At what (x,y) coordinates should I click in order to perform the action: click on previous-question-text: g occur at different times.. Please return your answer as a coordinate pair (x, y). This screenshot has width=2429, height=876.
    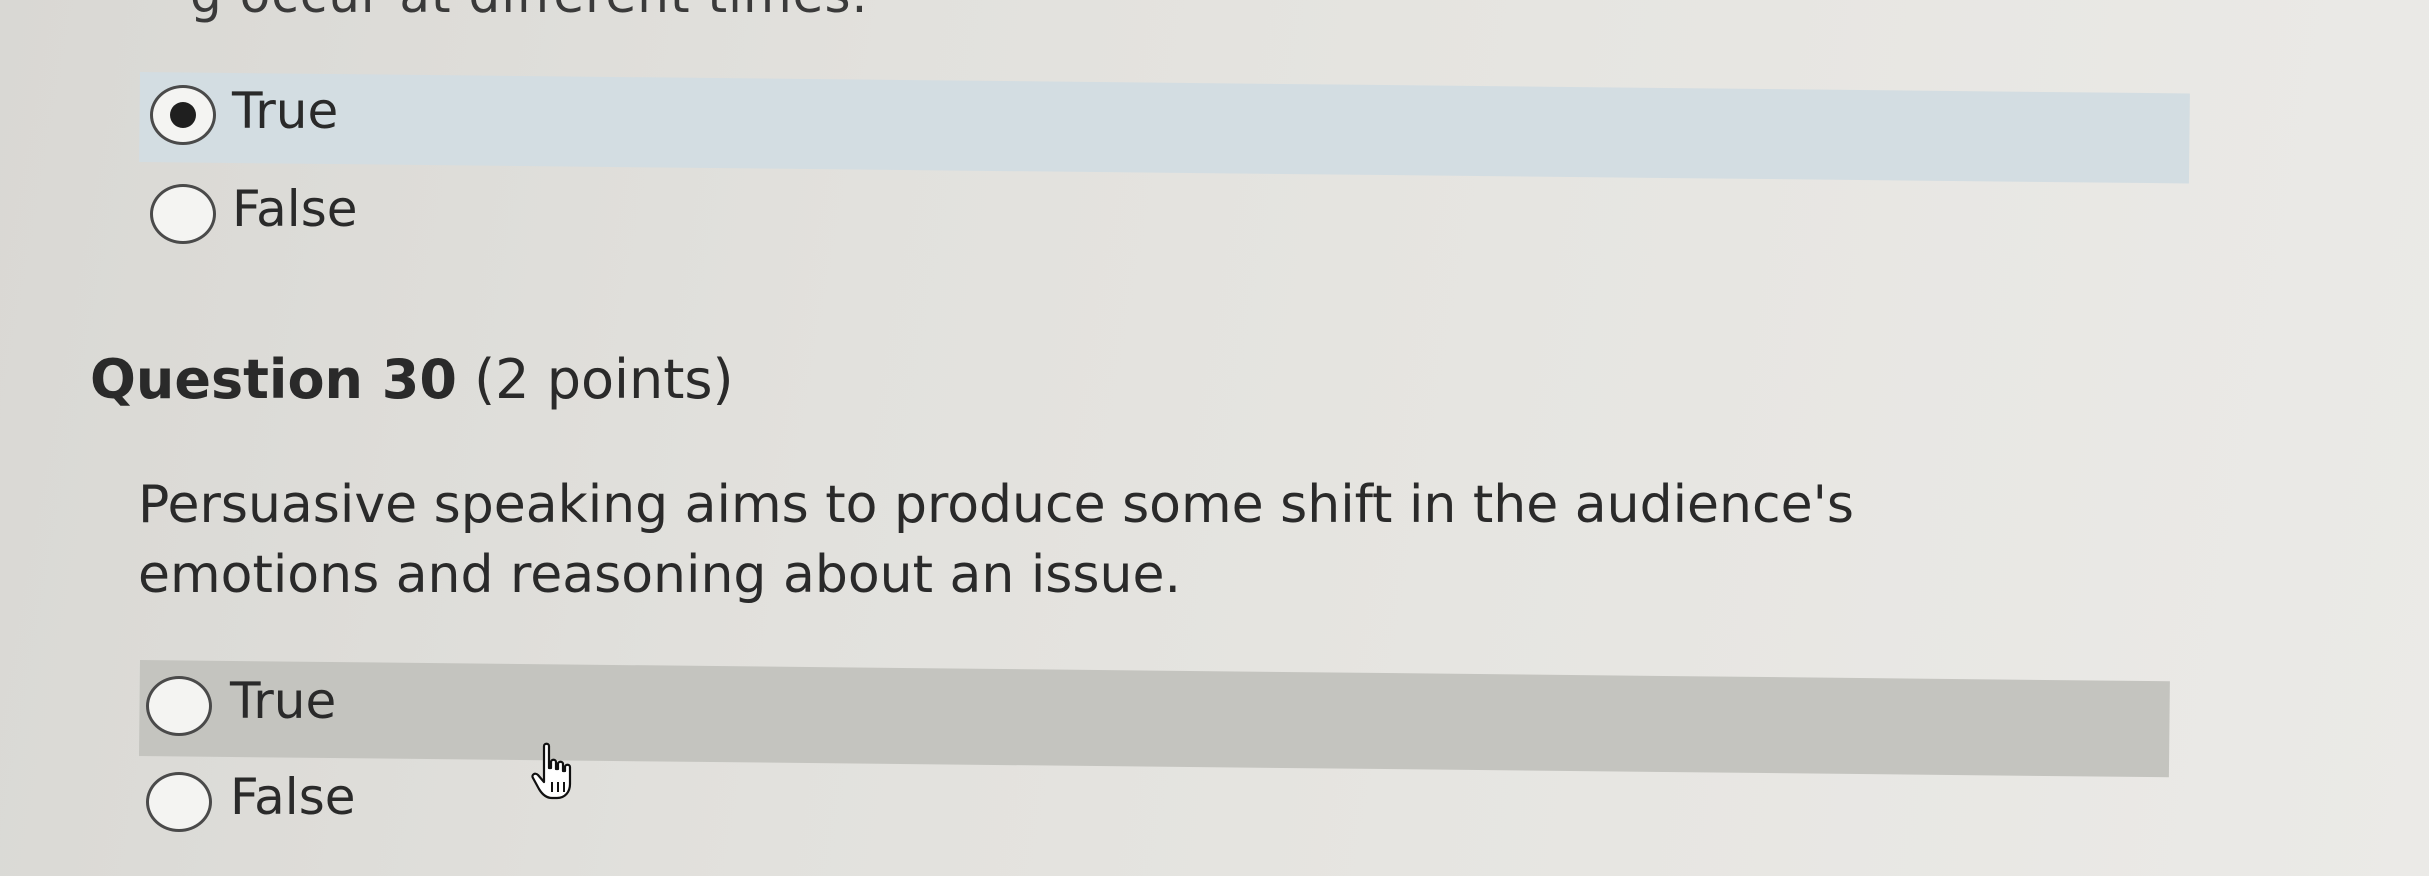
    Looking at the image, I should click on (529, 12).